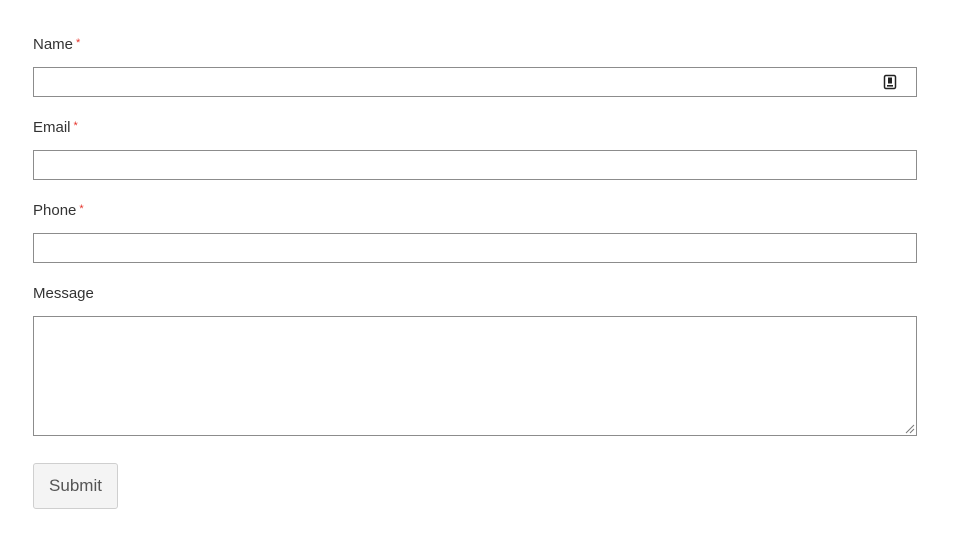  Describe the element at coordinates (475, 82) in the screenshot. I see `name-input` at that location.